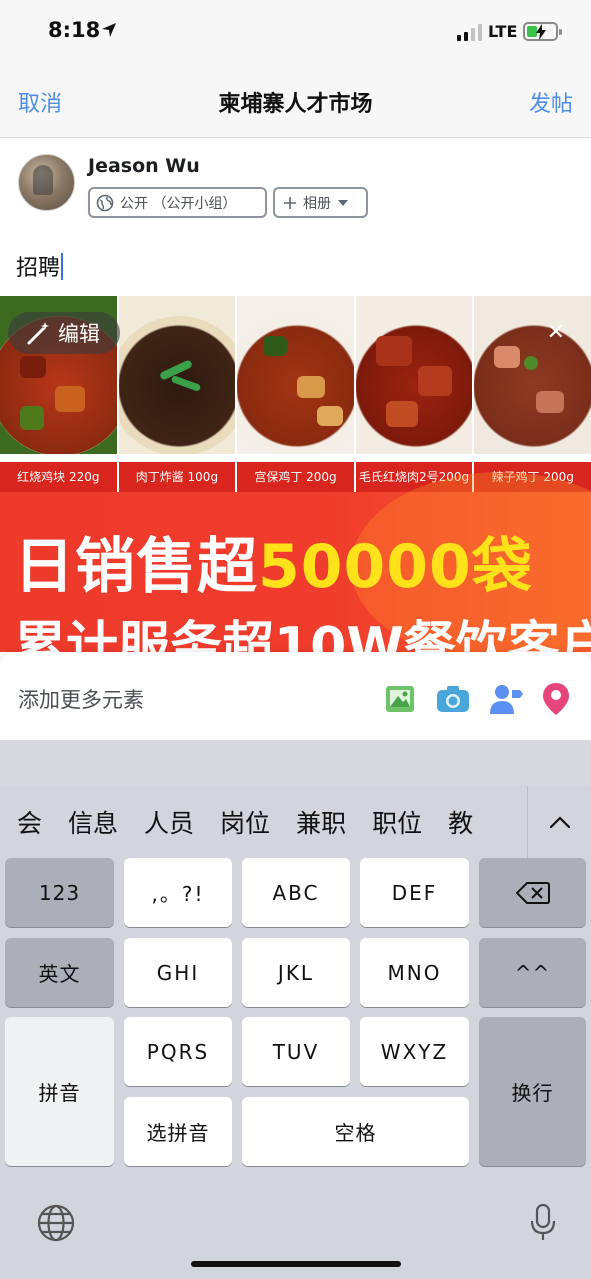 The image size is (591, 1279). What do you see at coordinates (109, 30) in the screenshot?
I see `location-arrow-icon` at bounding box center [109, 30].